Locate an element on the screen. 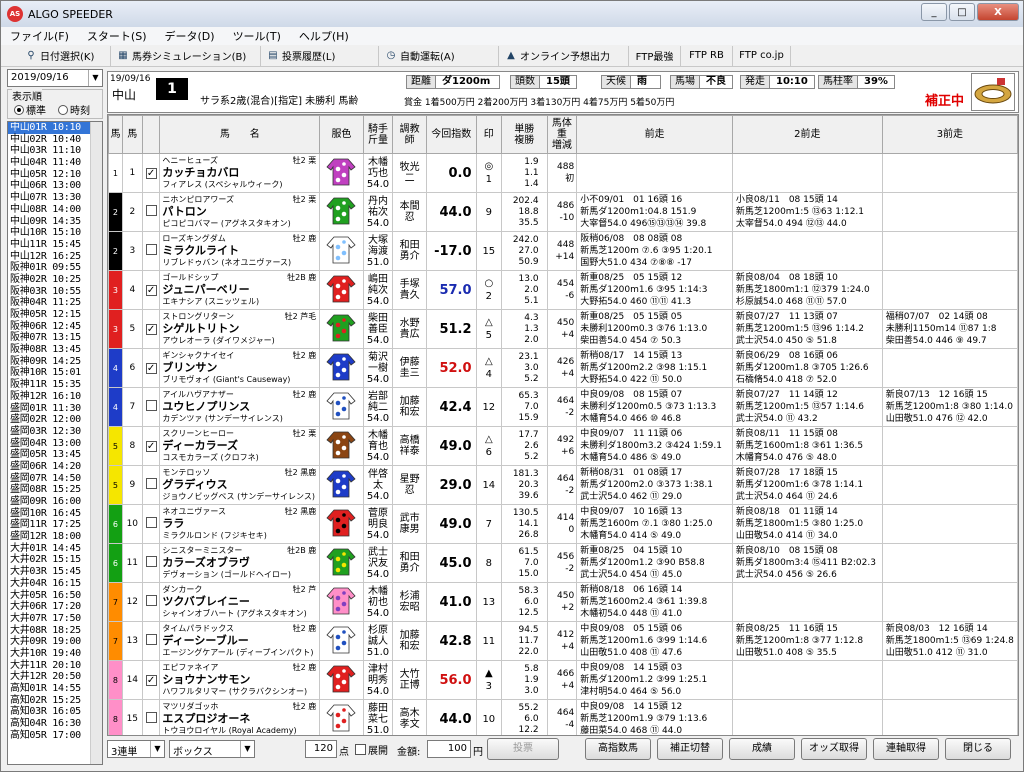 Image resolution: width=1024 pixels, height=772 pixels. high-index-button: 高指数馬 is located at coordinates (618, 749).